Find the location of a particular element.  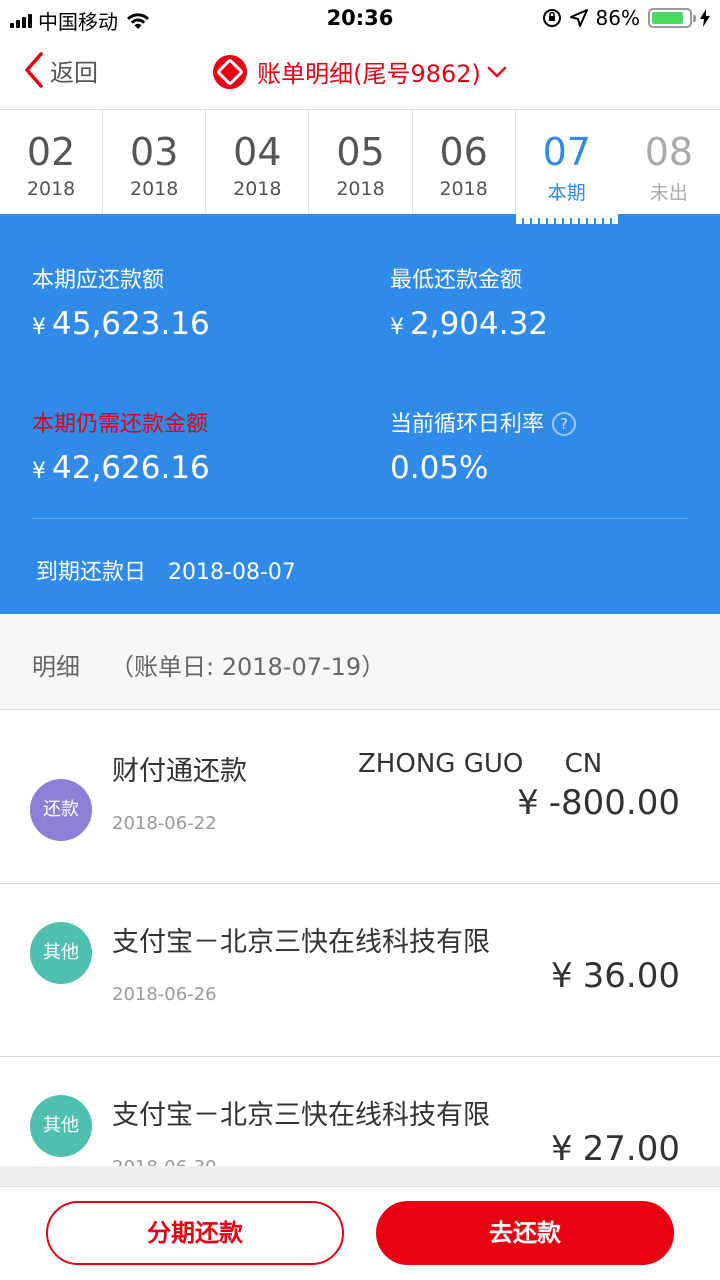

battery-percent: 86% is located at coordinates (617, 18).